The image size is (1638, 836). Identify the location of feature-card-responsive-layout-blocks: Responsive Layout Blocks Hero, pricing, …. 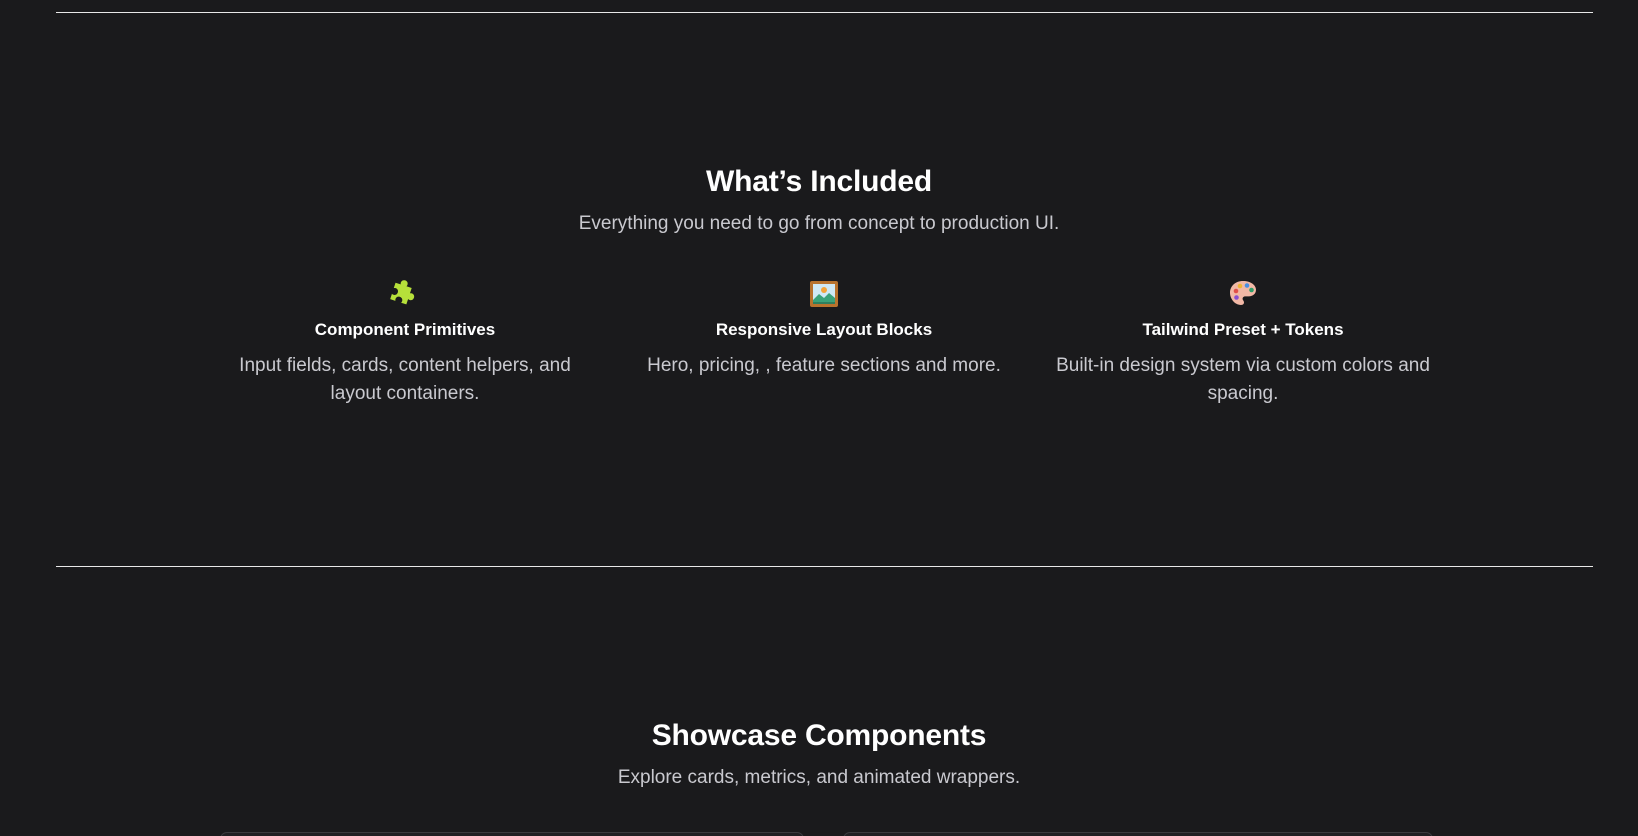
(824, 329).